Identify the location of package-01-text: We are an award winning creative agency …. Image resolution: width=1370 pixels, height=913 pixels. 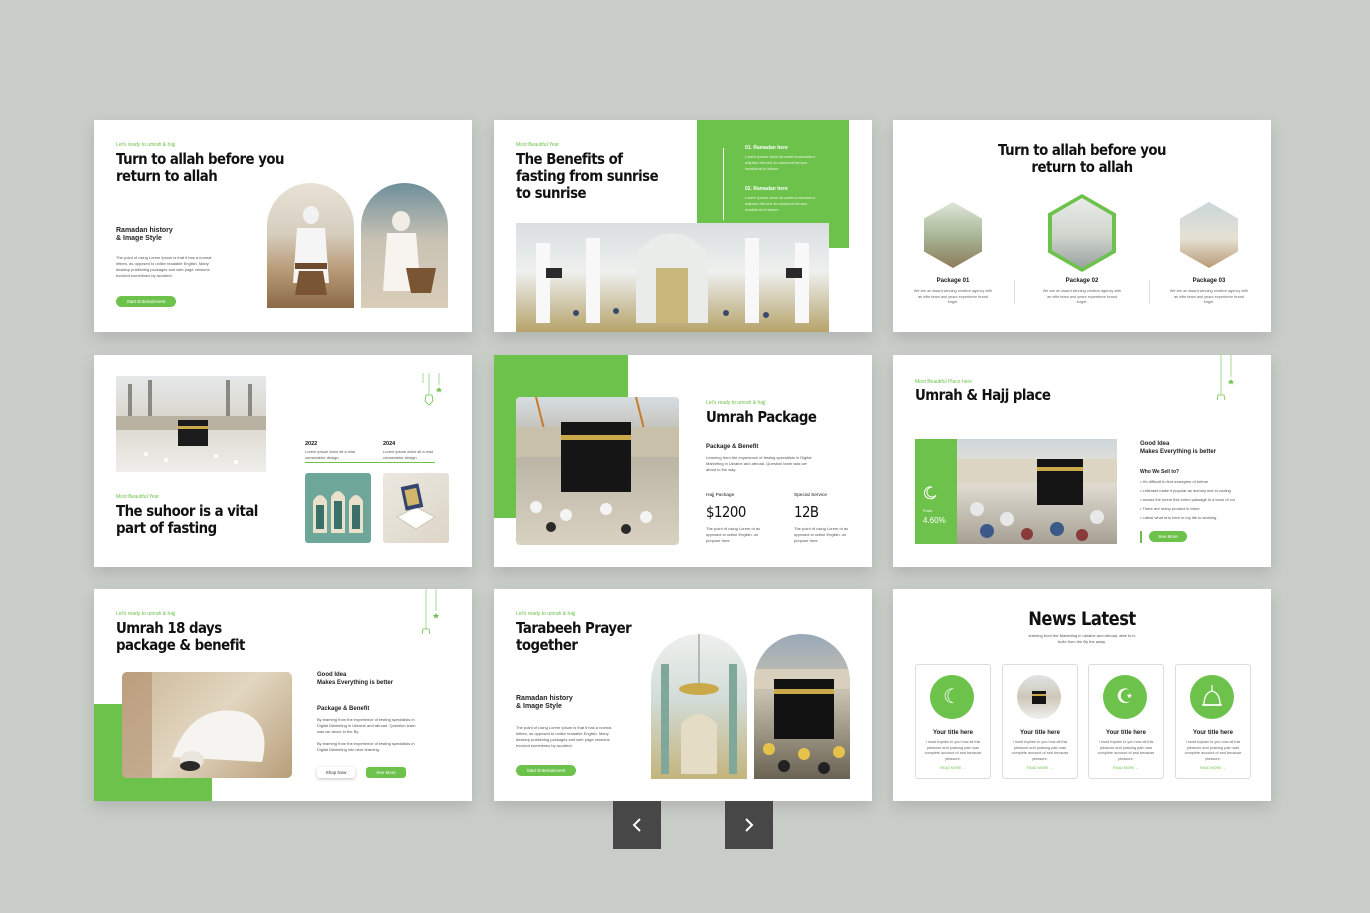
(953, 296).